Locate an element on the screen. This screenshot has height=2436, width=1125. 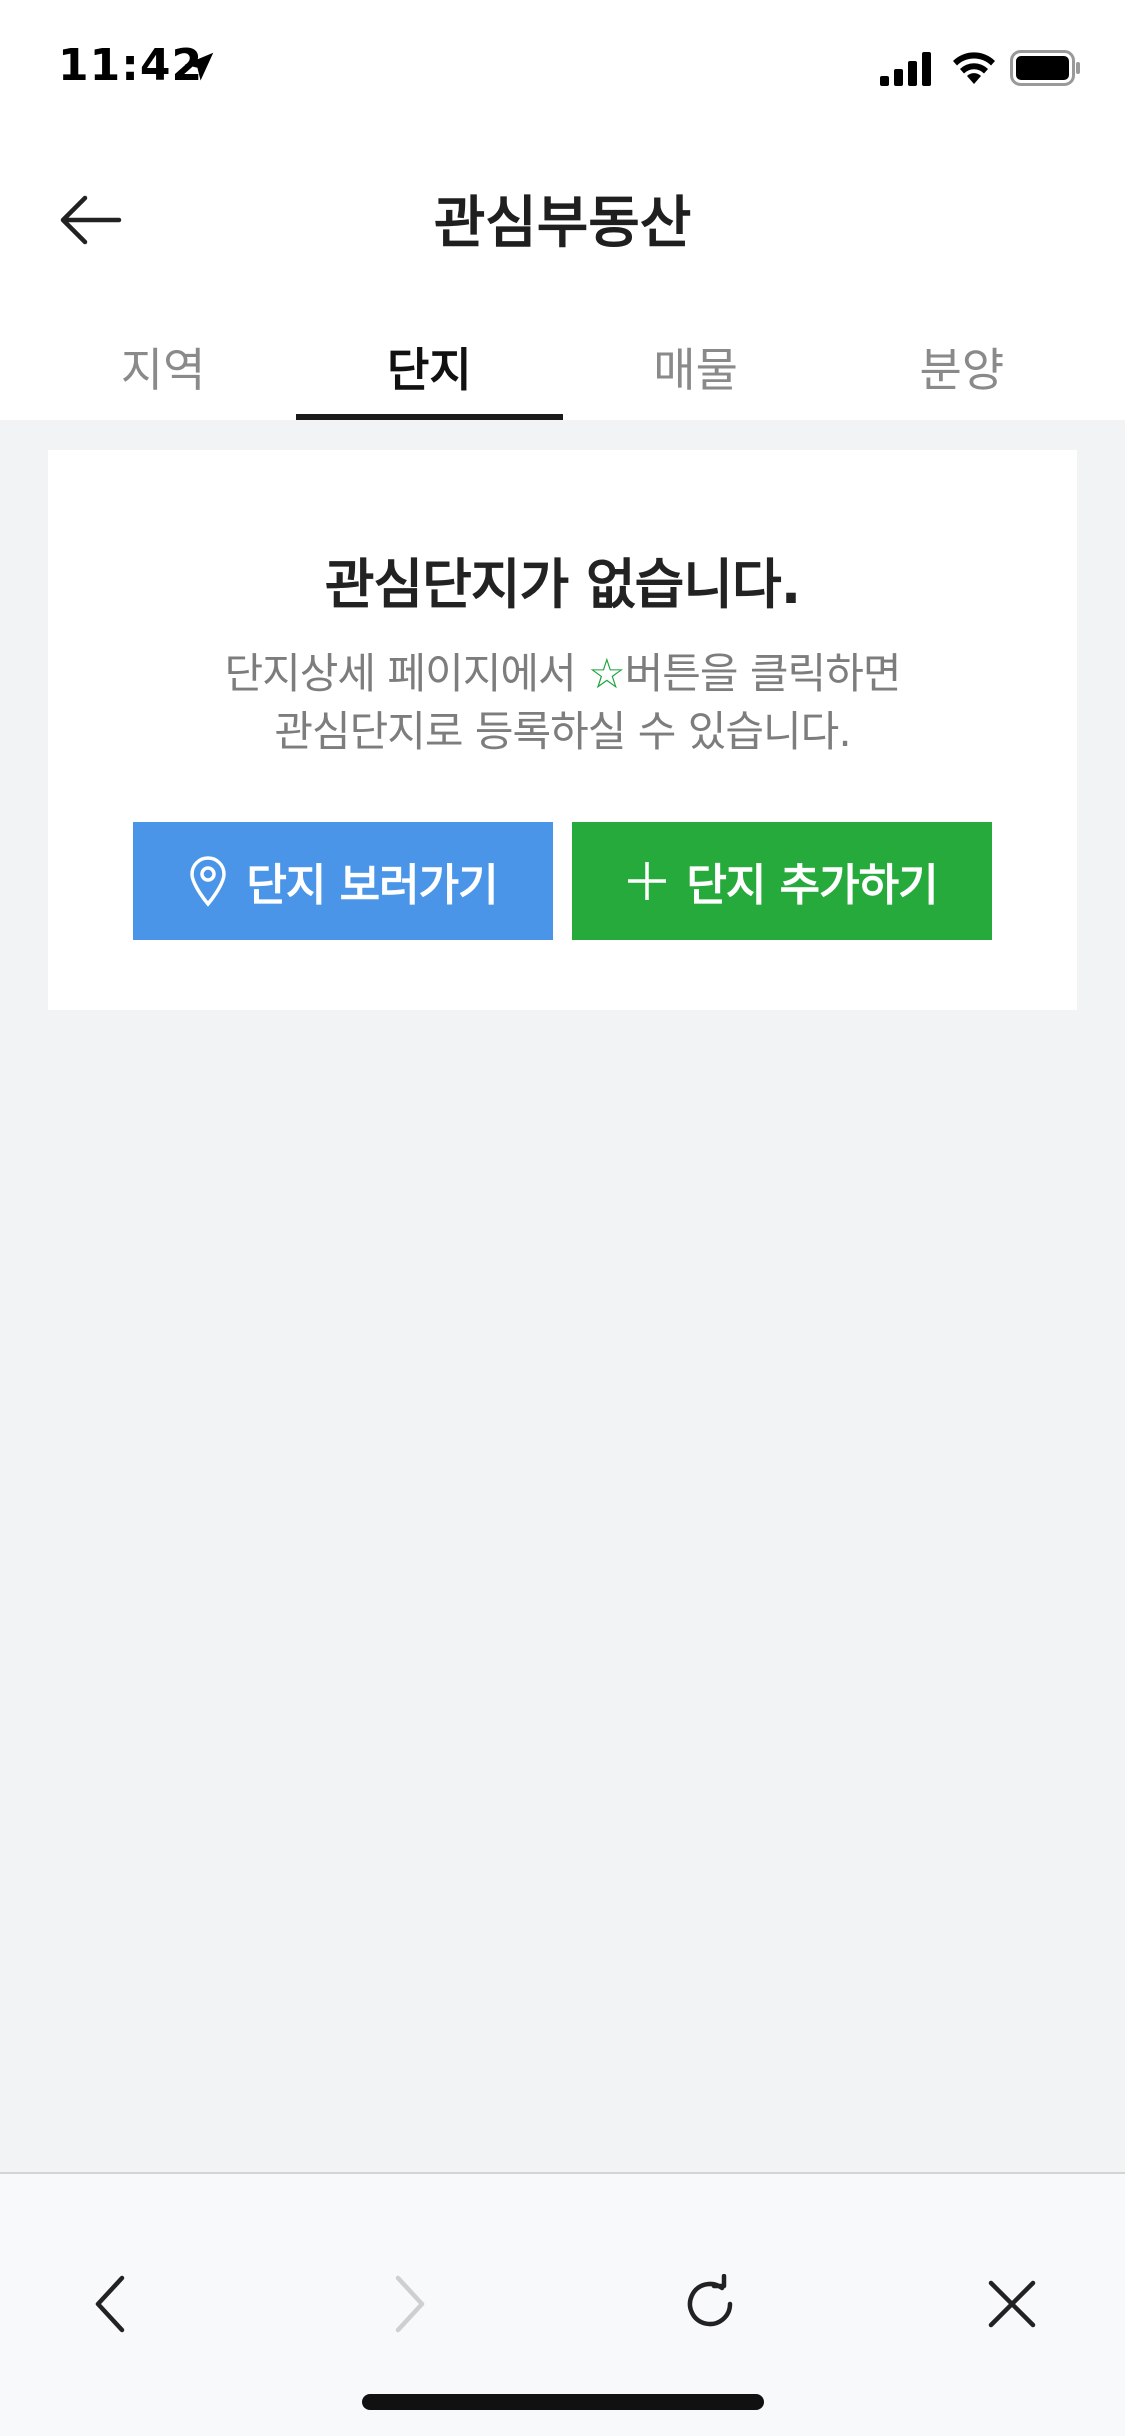
star-icon: ☆ is located at coordinates (606, 673).